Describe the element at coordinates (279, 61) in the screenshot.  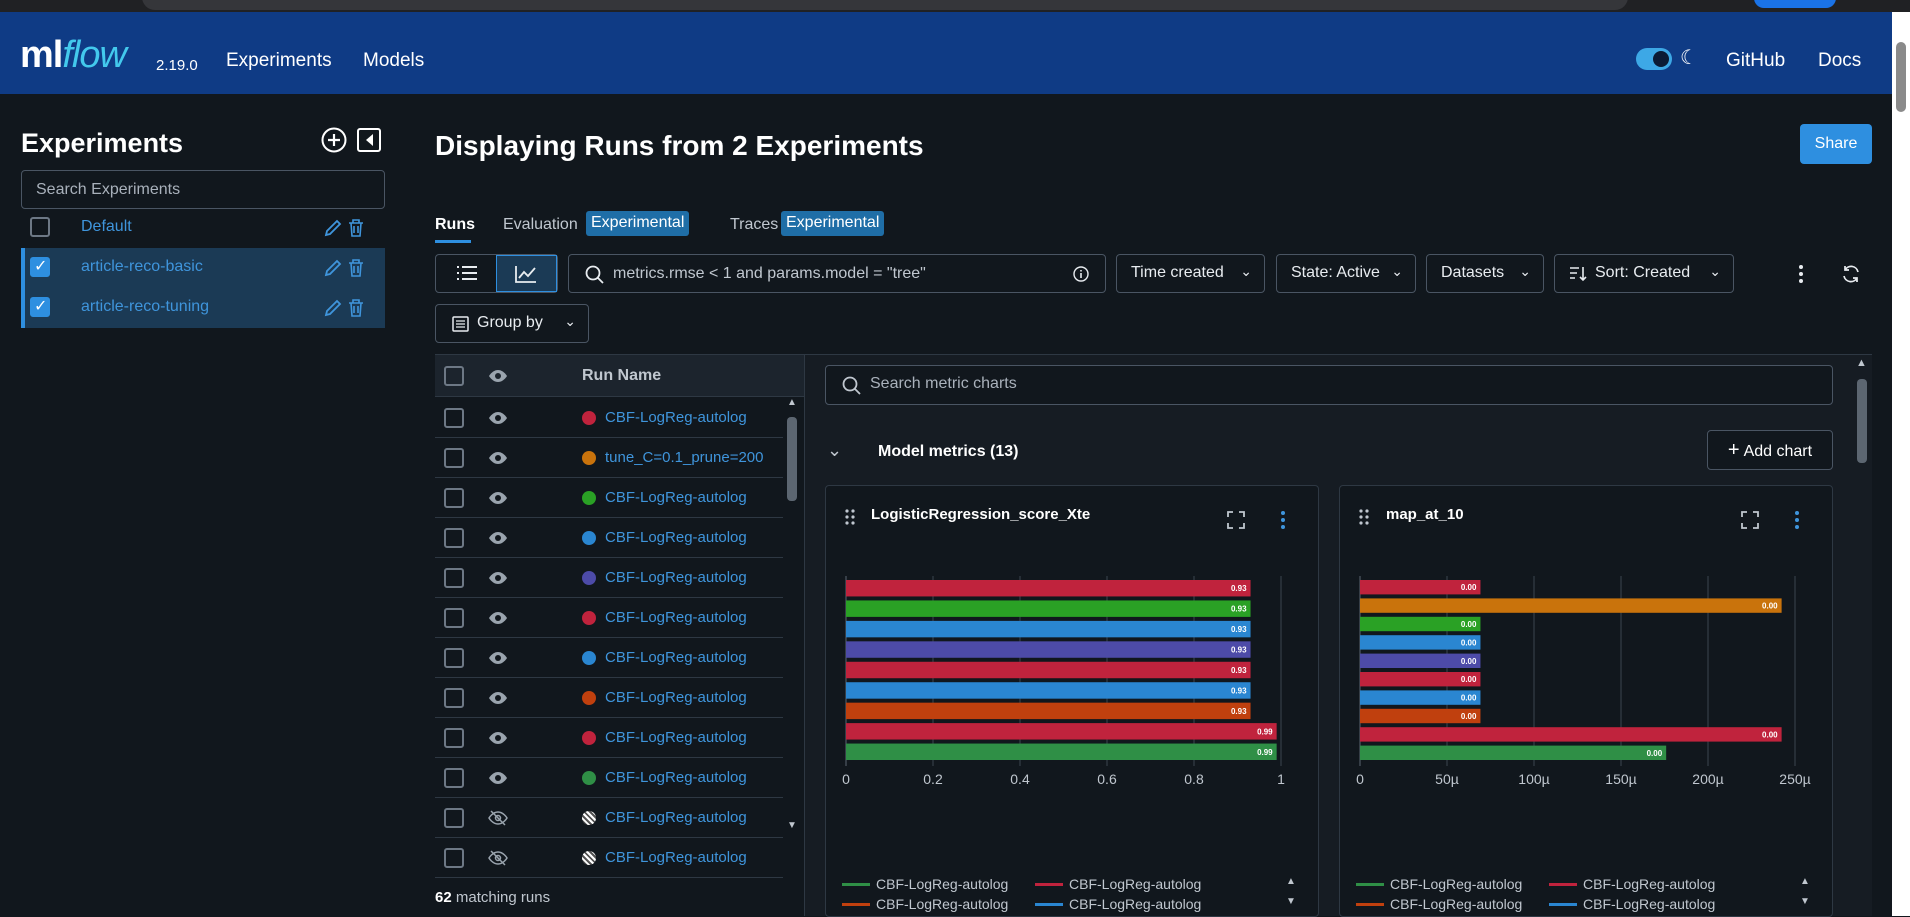
I see `nav-experiments: Experiments` at that location.